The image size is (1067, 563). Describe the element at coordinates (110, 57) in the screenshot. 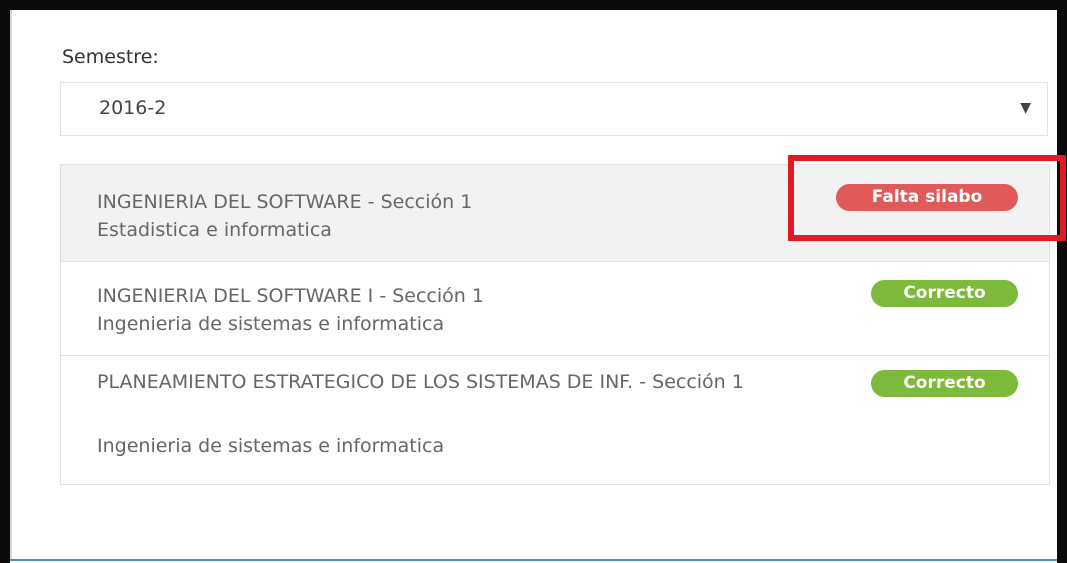

I see `semester-label: Semestre:` at that location.